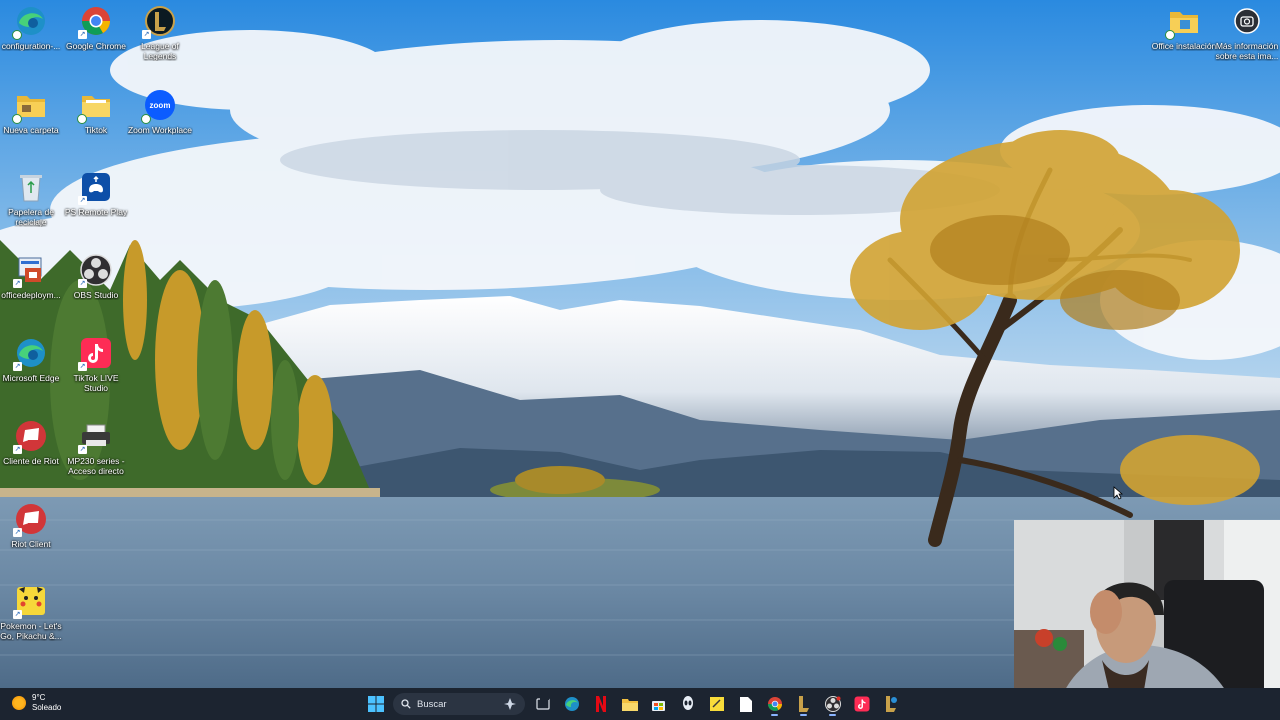  I want to click on taskbar-edge, so click(571, 704).